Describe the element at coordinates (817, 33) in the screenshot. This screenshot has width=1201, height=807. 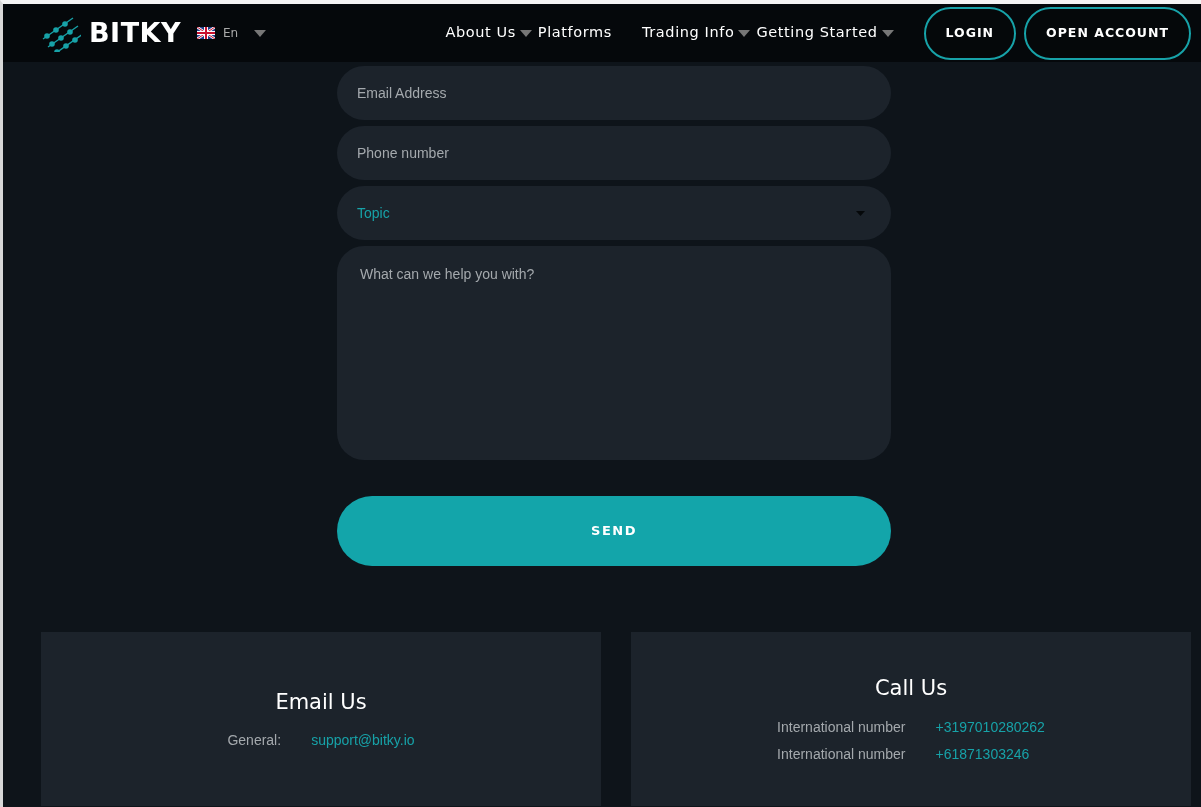
I see `nav-link: Getting Started` at that location.